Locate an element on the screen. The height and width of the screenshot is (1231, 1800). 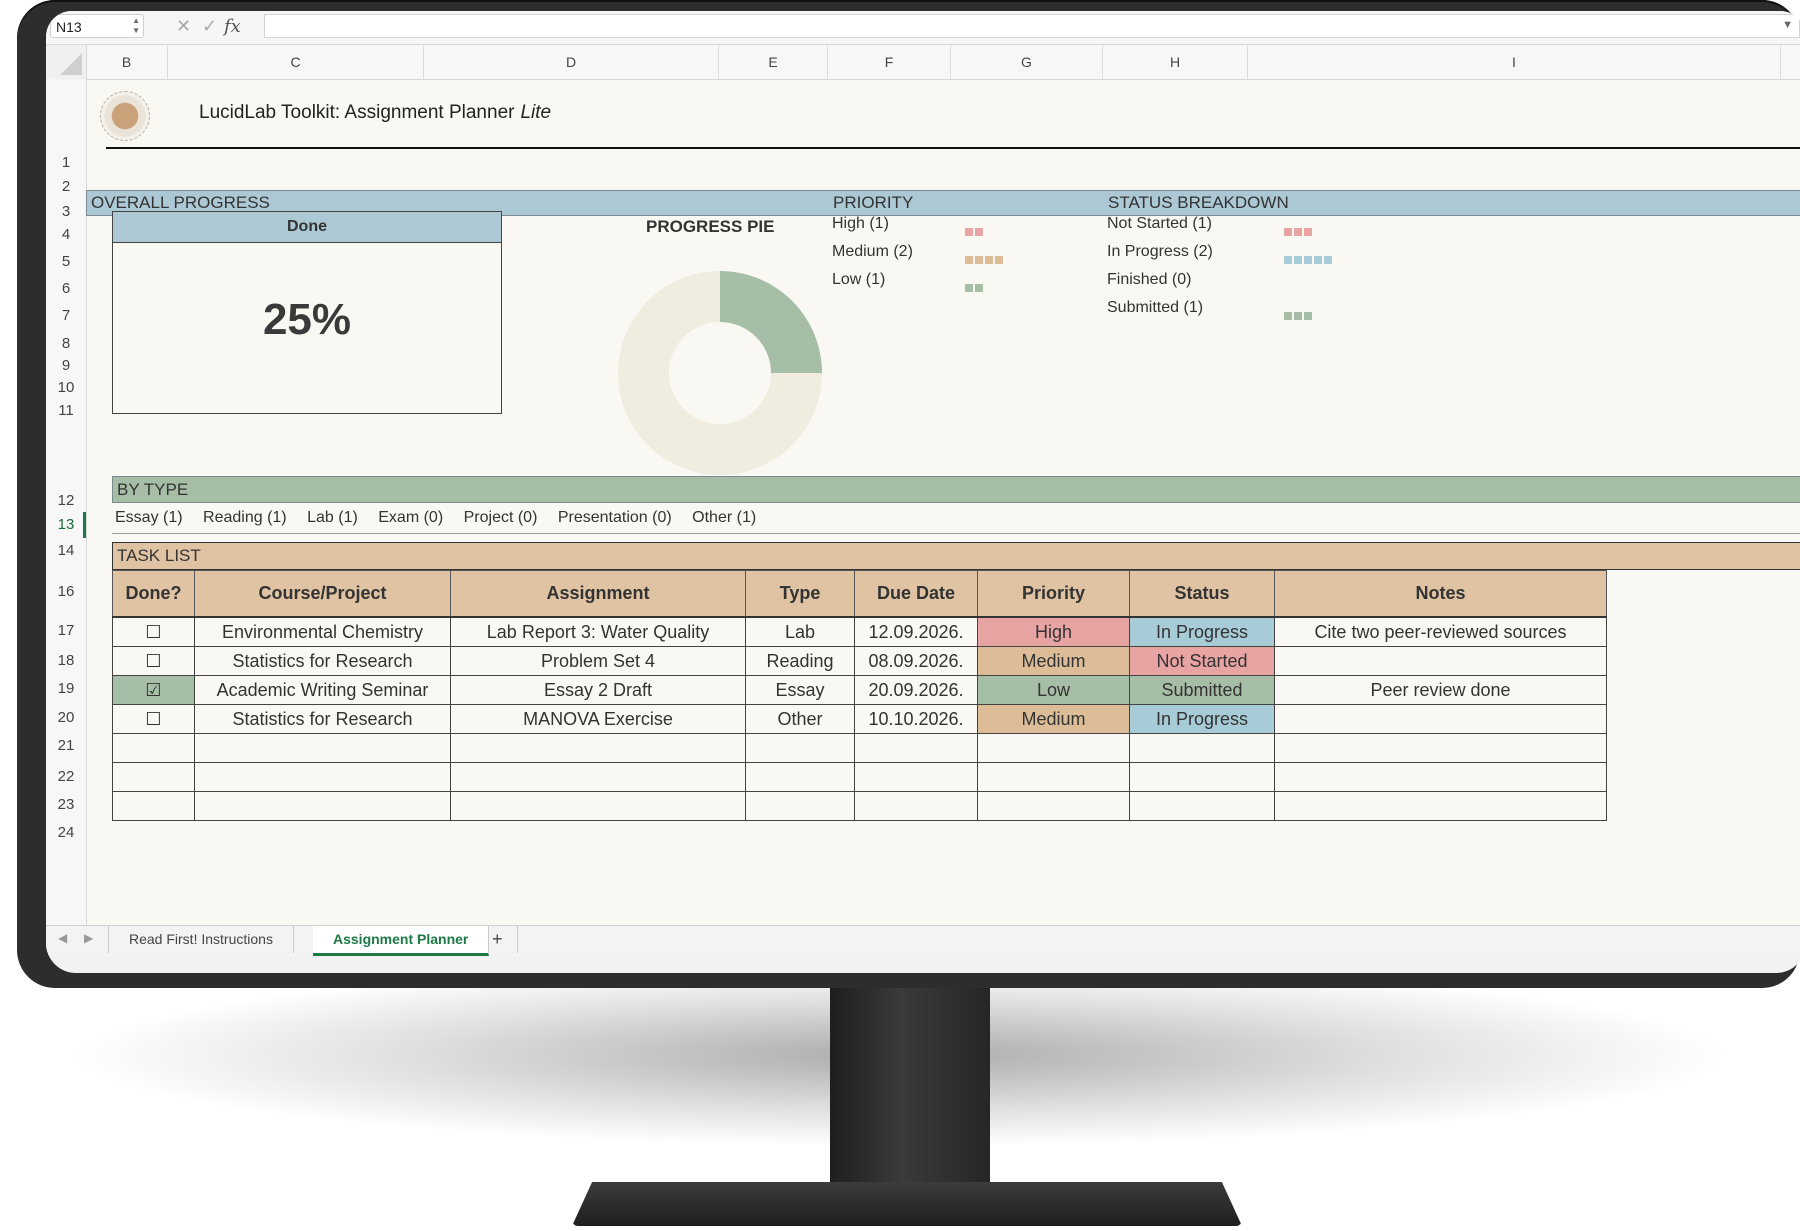
row-header: 8 is located at coordinates (66, 343).